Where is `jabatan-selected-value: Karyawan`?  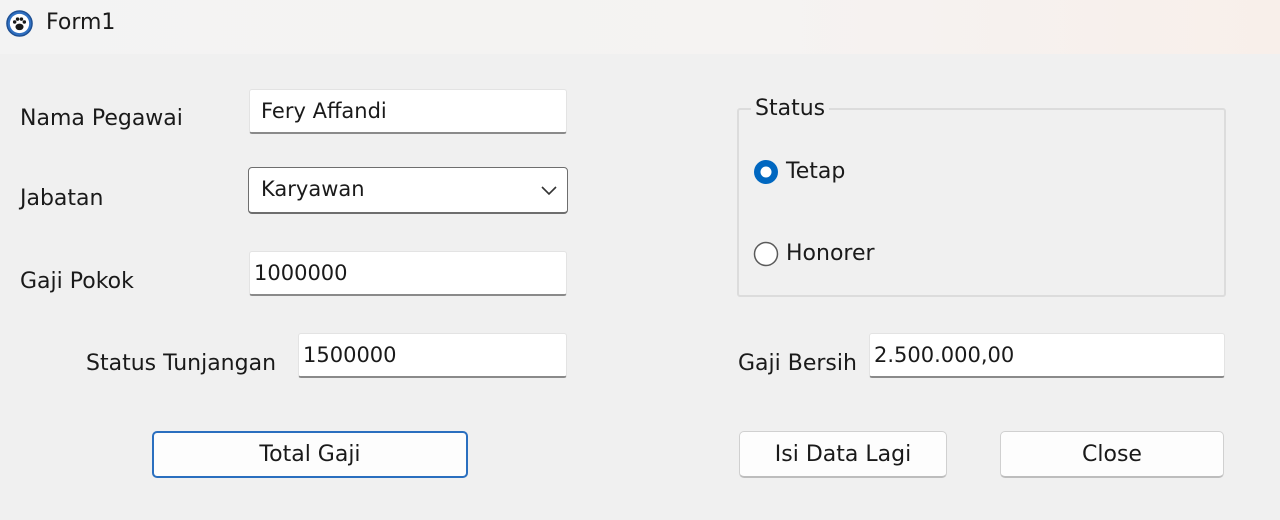 jabatan-selected-value: Karyawan is located at coordinates (313, 189).